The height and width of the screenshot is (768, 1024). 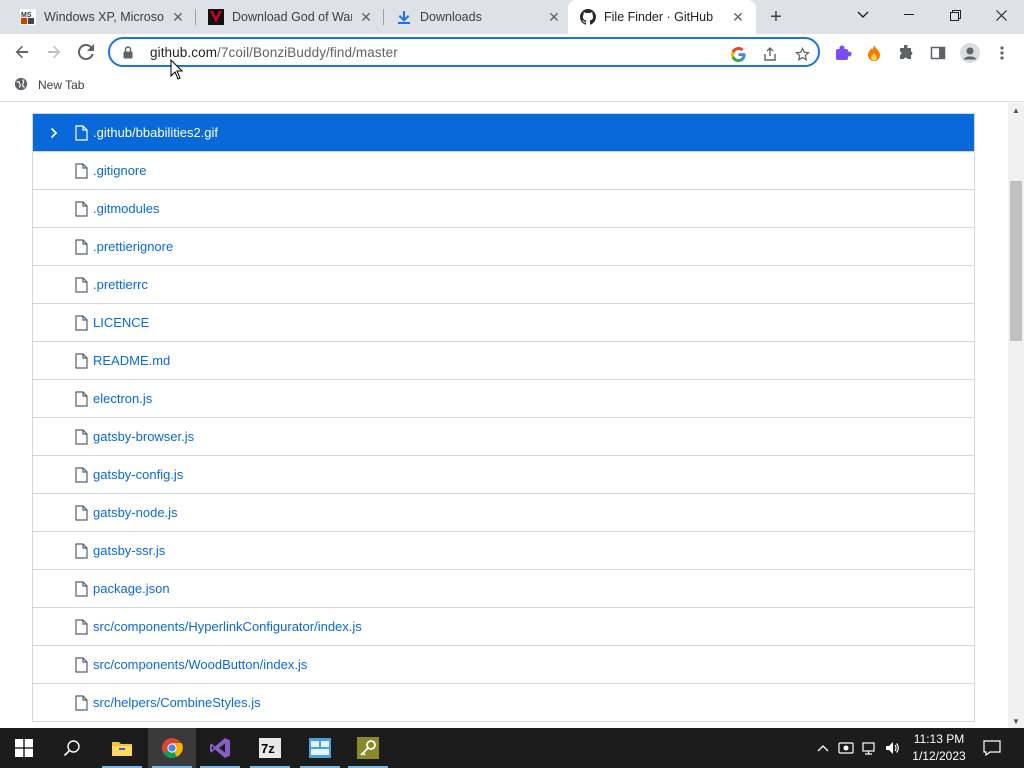 What do you see at coordinates (503, 475) in the screenshot?
I see `file-row: gatsby-config.js` at bounding box center [503, 475].